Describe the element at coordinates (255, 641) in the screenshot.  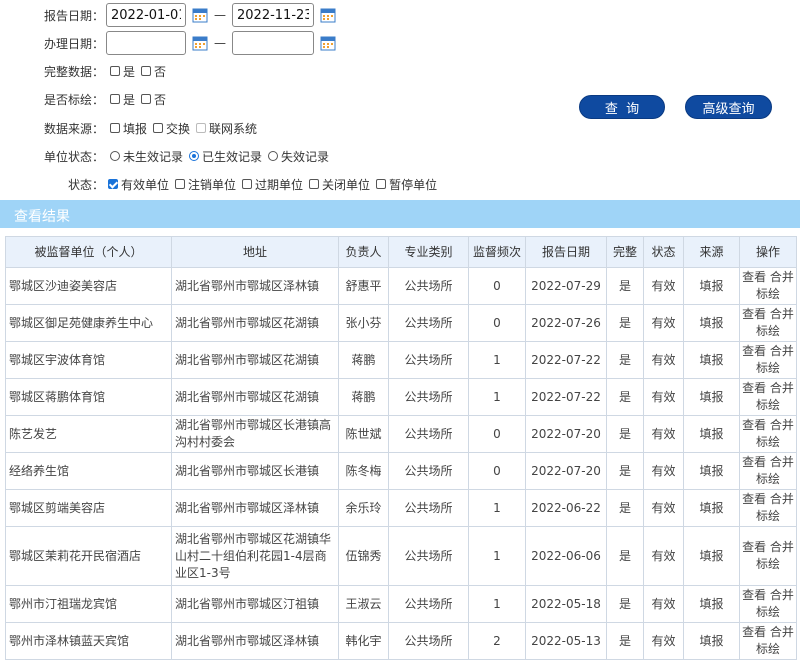
I see `address-cell: 湖北省鄂州市鄂城区泽林镇` at that location.